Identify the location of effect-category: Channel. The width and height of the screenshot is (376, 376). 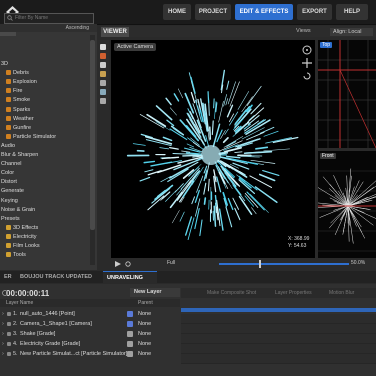
(46, 164).